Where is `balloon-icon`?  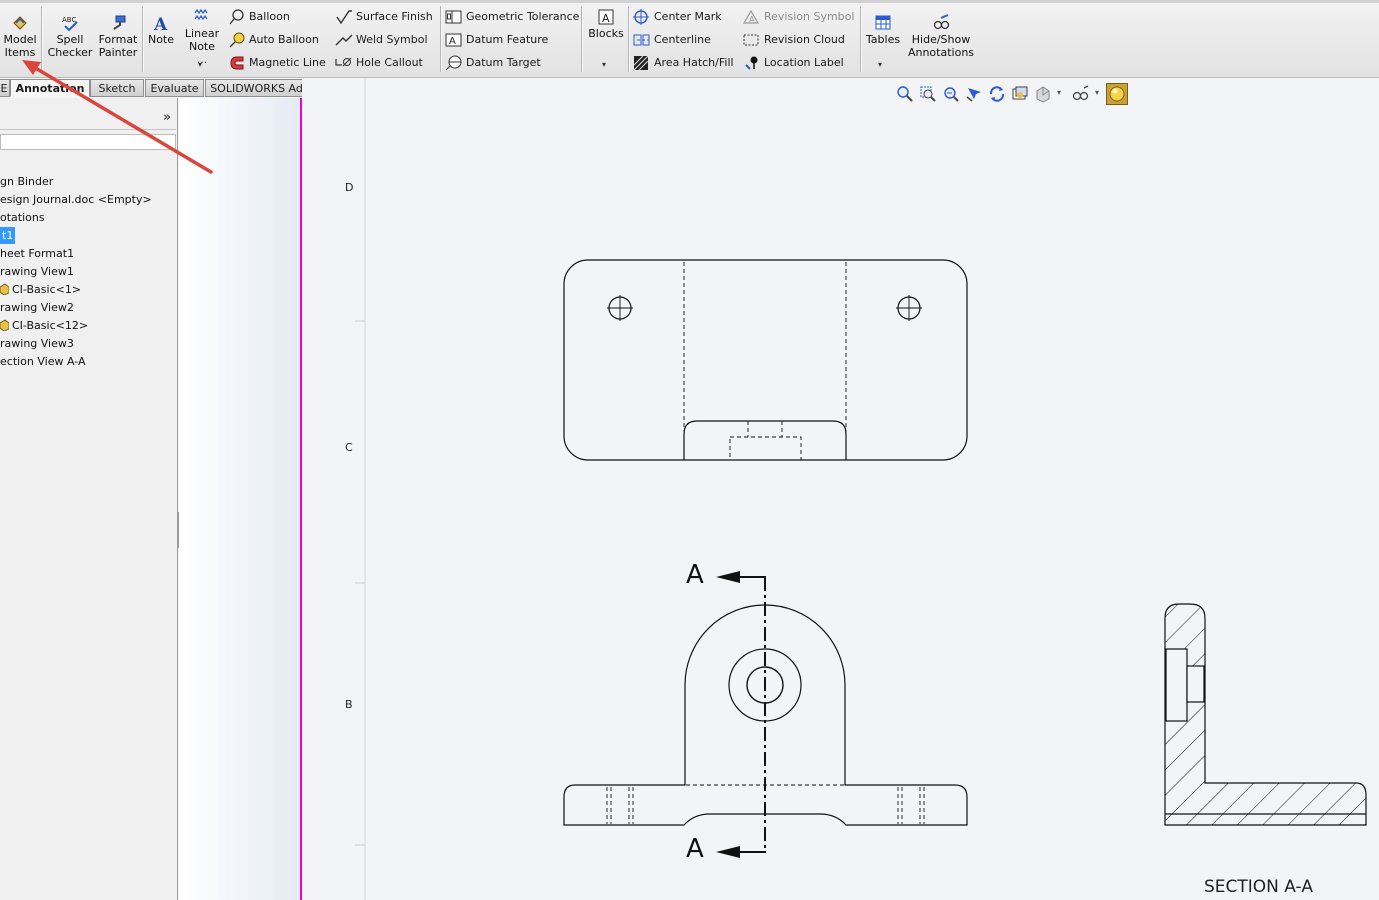
balloon-icon is located at coordinates (236, 17).